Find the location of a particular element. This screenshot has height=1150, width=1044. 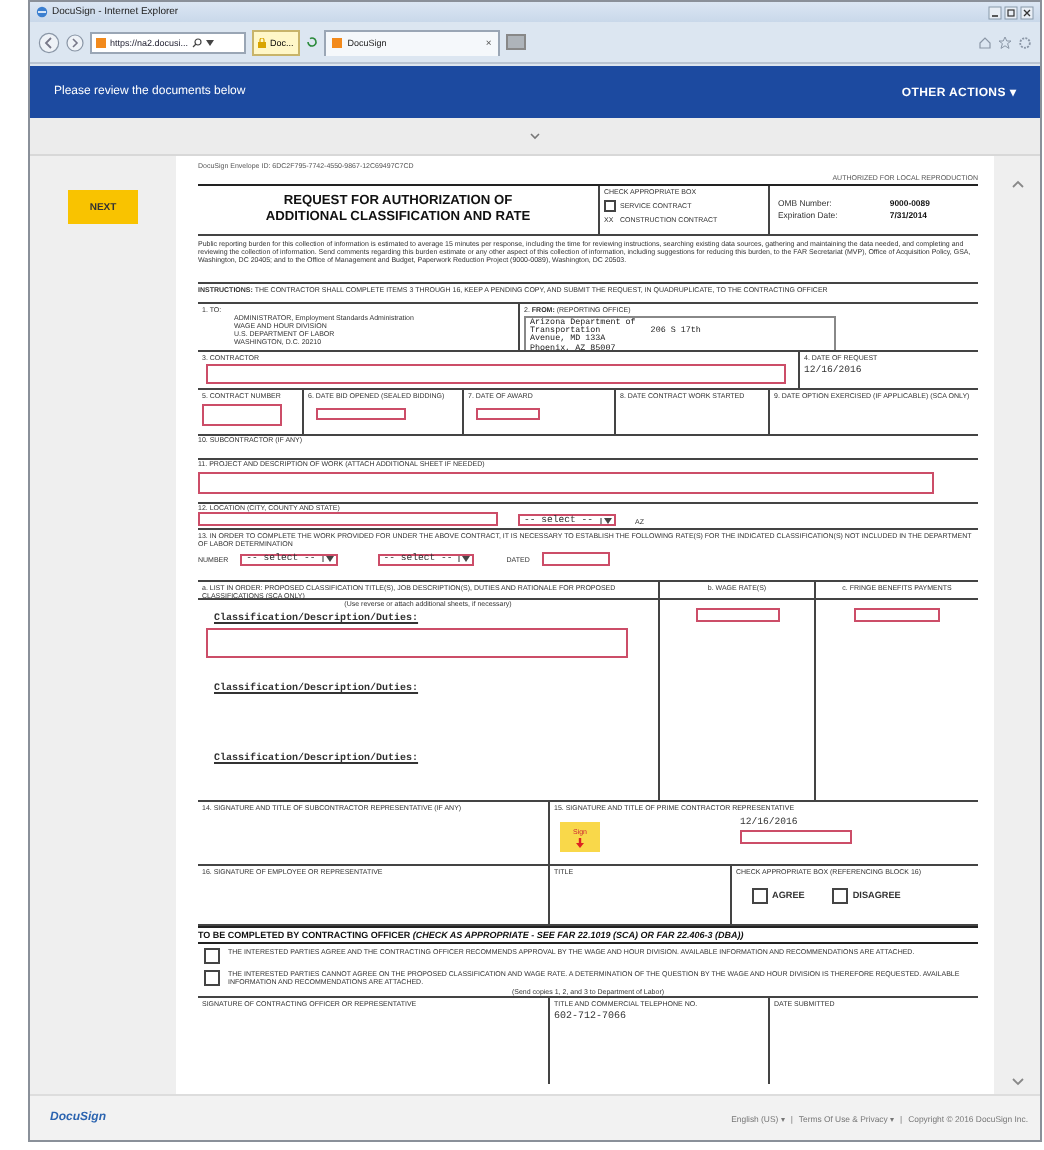

scroll-down-icon is located at coordinates (1017, 1082).